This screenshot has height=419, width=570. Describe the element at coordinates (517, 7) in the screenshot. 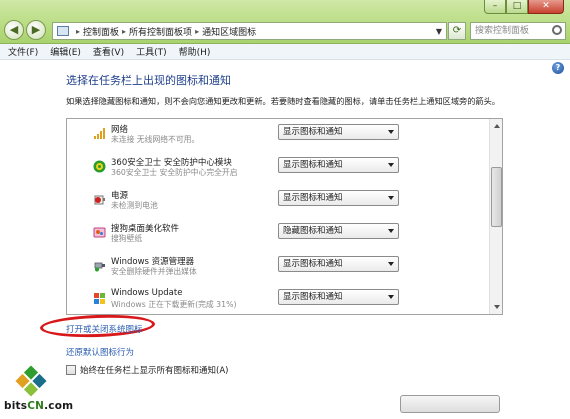

I see `maximize-button: □` at that location.